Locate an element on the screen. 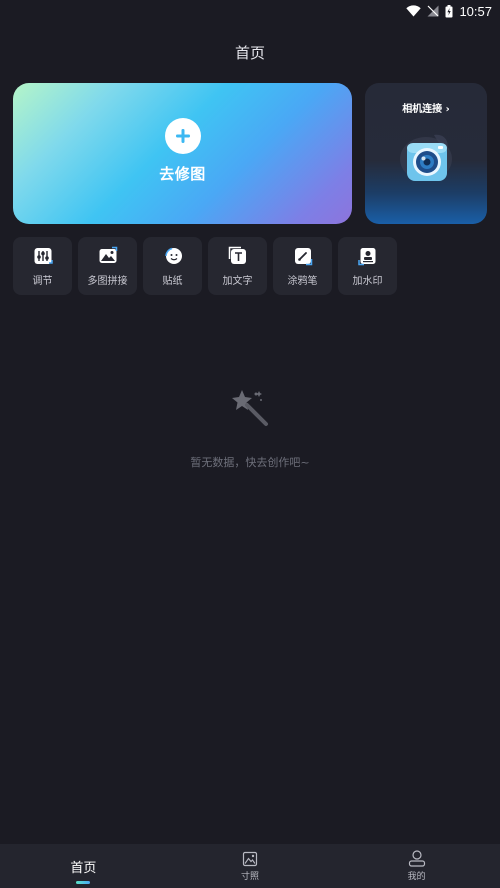 The image size is (500, 888). nav-home: 首页 is located at coordinates (83, 866).